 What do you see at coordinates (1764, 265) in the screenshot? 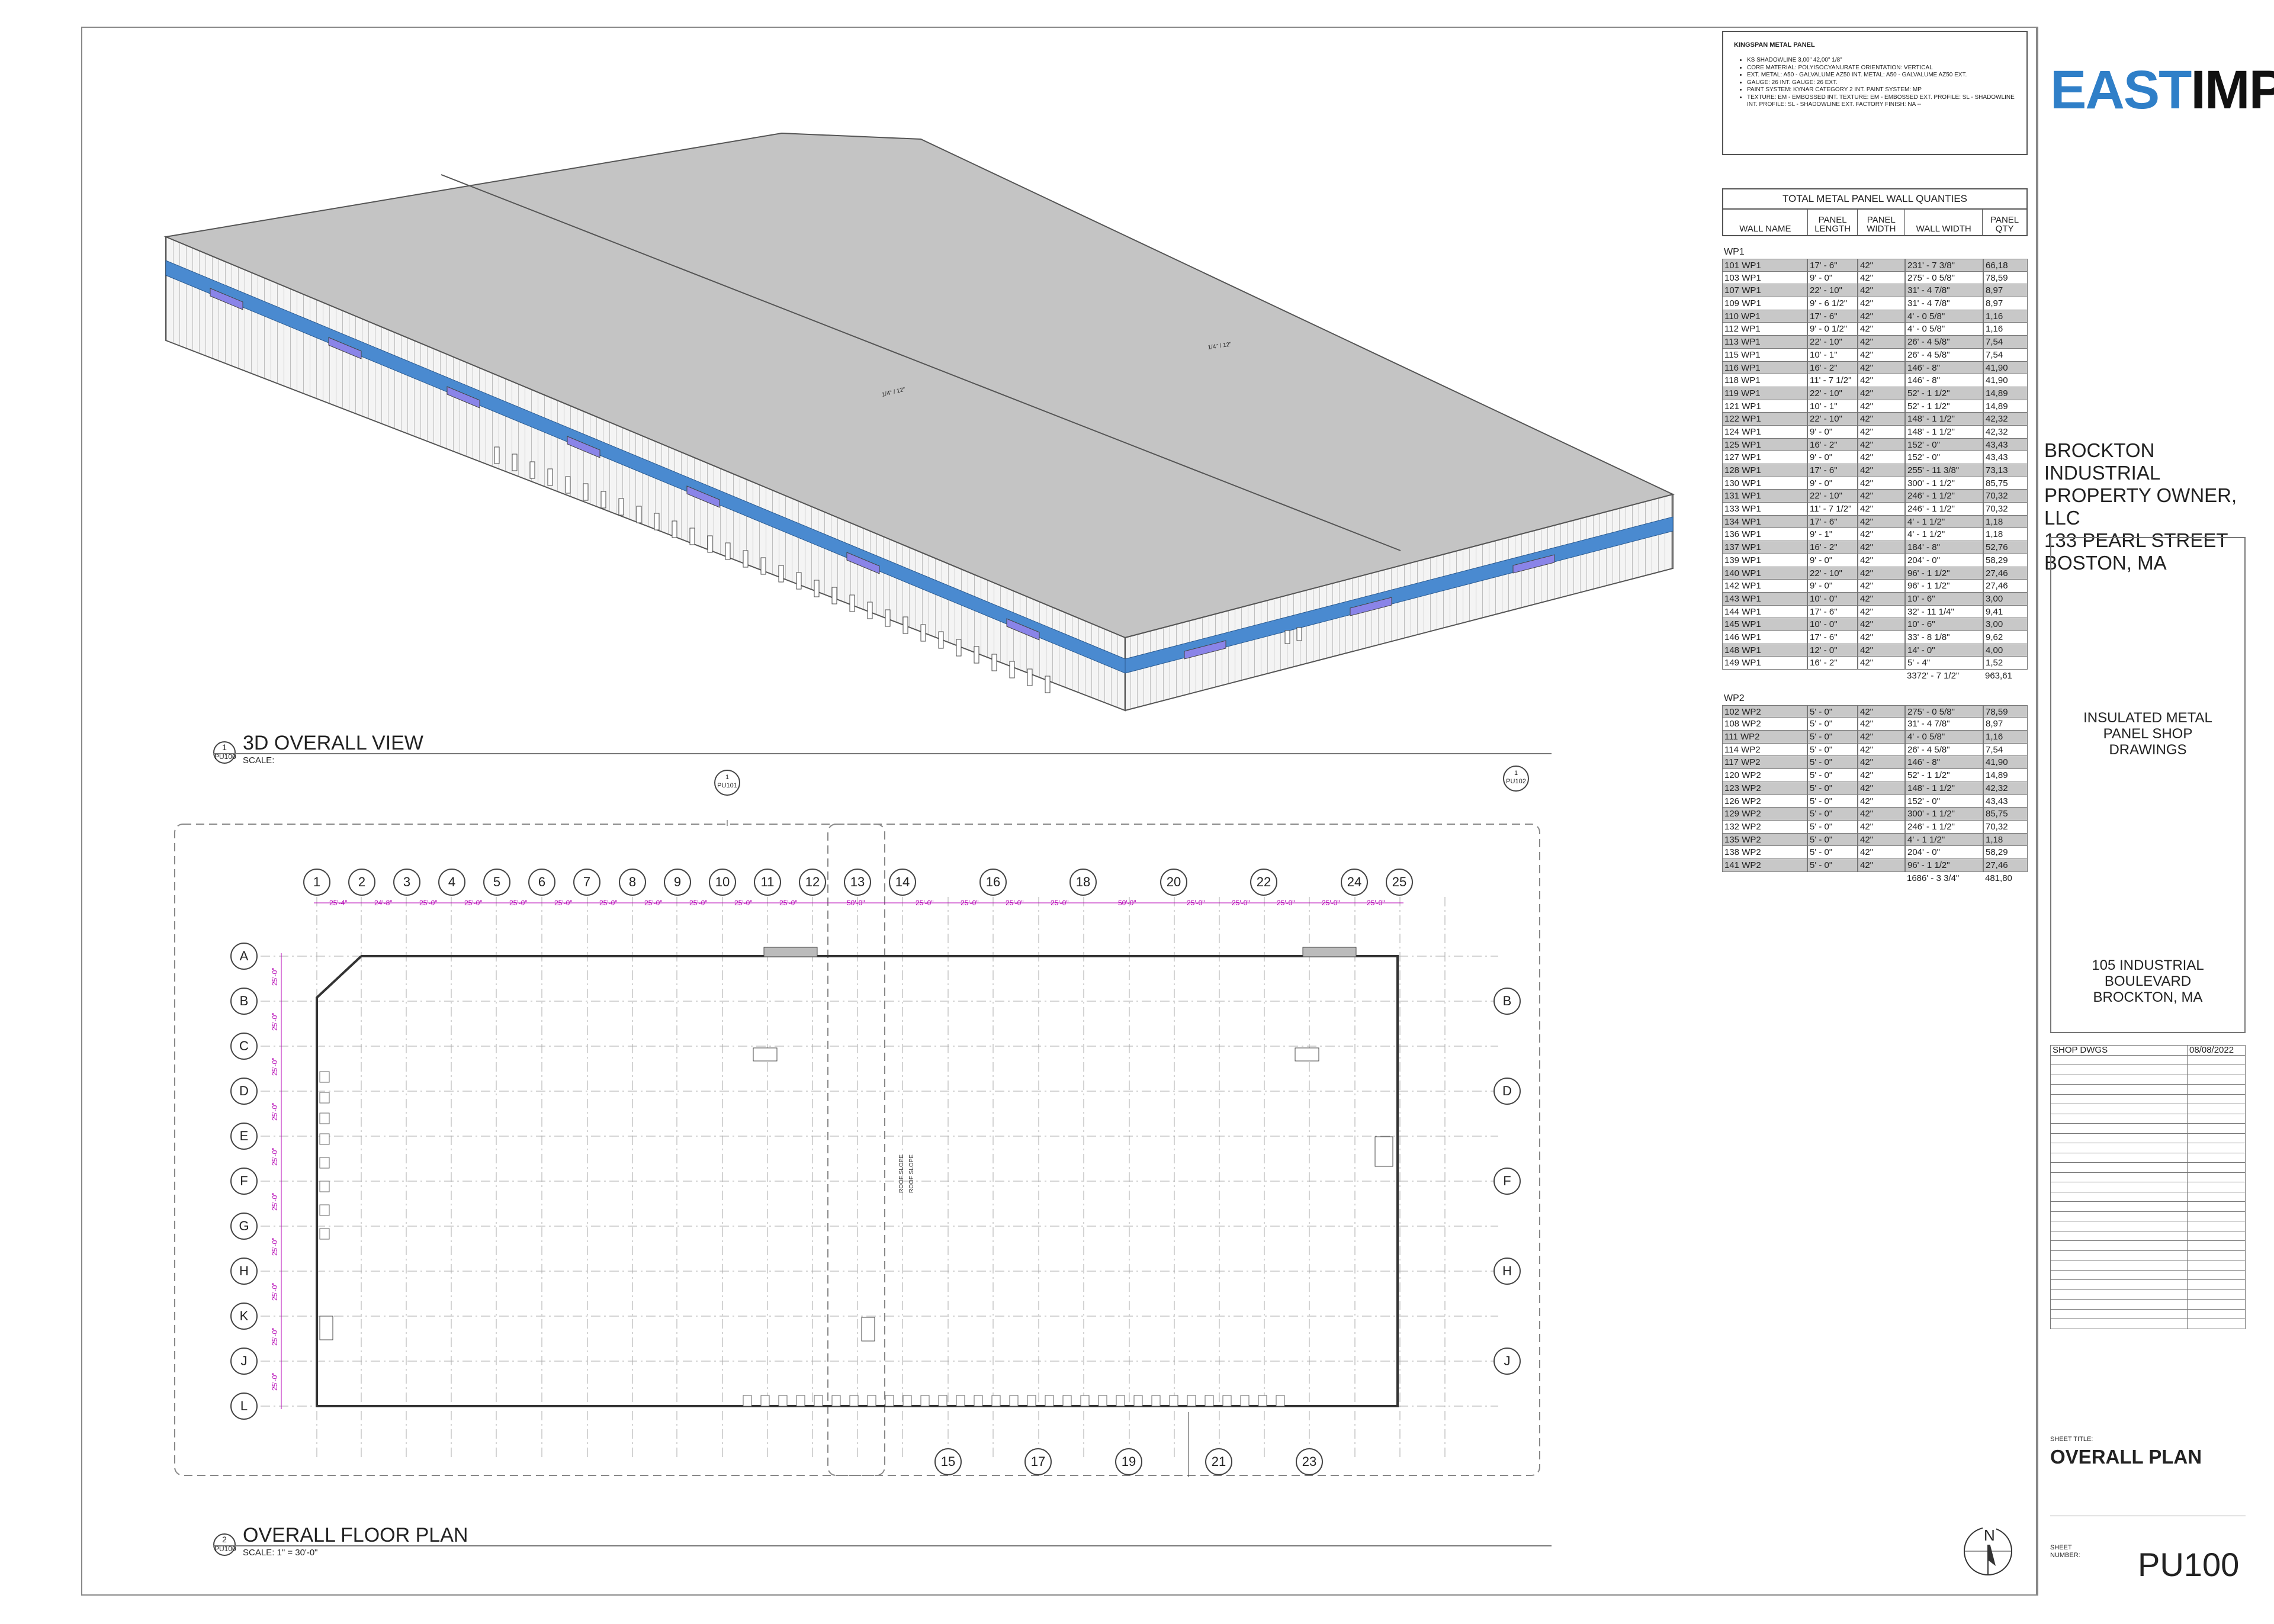
I see `table-cell: 101 WP1` at bounding box center [1764, 265].